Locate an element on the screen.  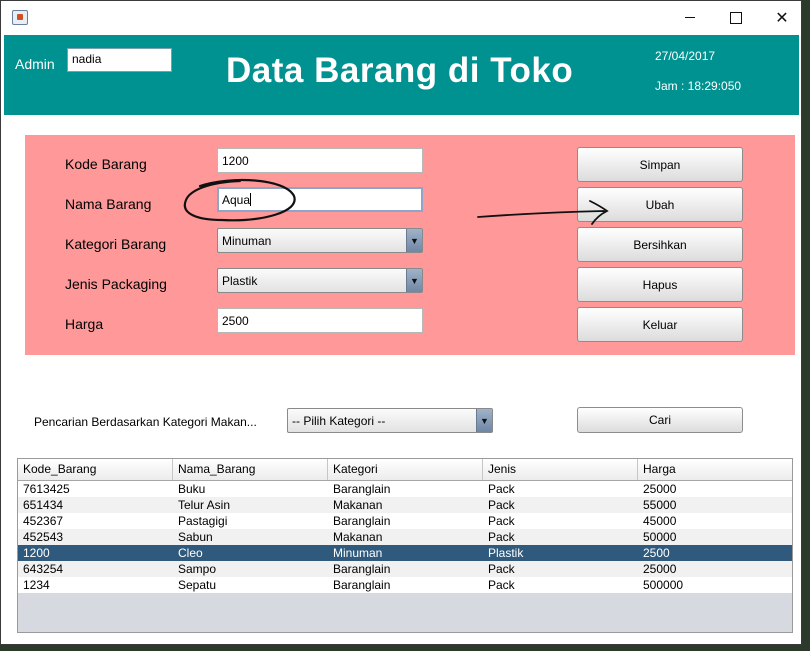
table-cell: Sepatu is located at coordinates (197, 585).